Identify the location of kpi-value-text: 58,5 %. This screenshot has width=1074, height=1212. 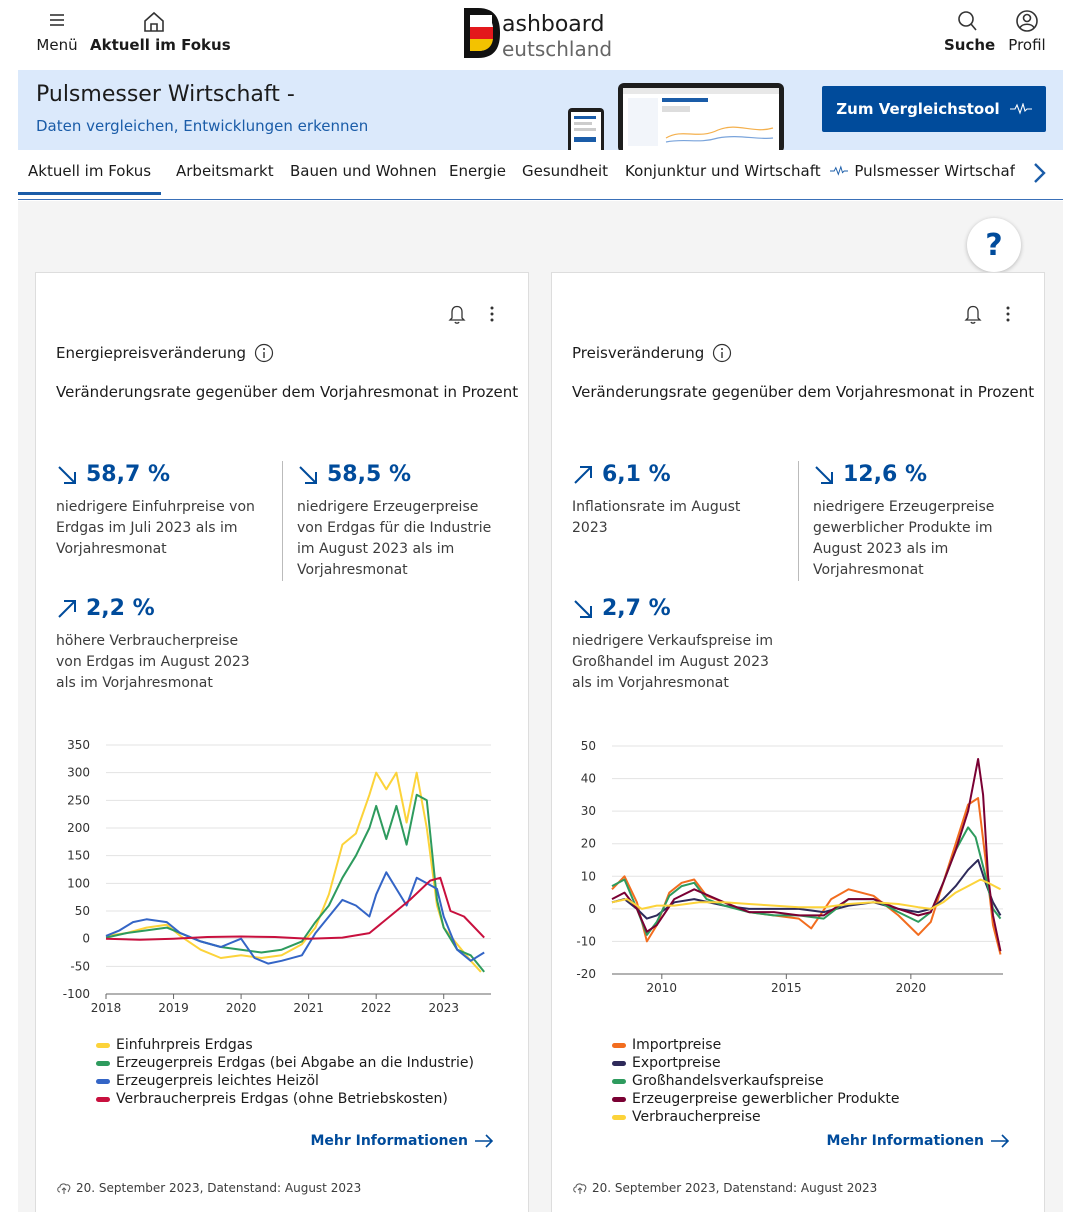
(369, 474).